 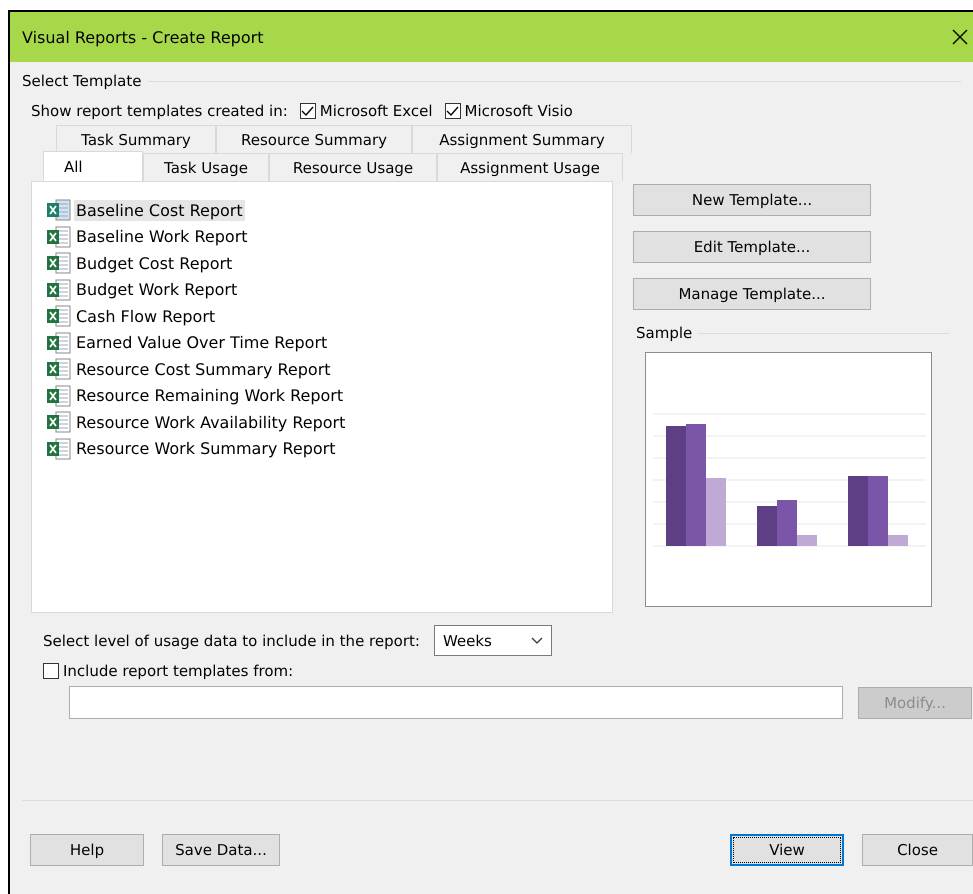 I want to click on tab: Resource Summary, so click(x=314, y=139).